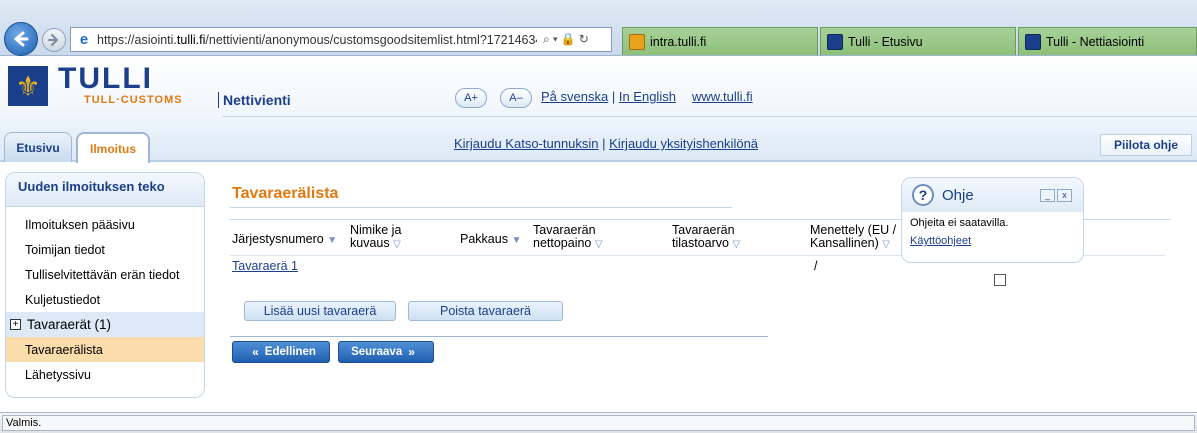  Describe the element at coordinates (490, 240) in the screenshot. I see `column-header-package: Pakkaus ▼` at that location.